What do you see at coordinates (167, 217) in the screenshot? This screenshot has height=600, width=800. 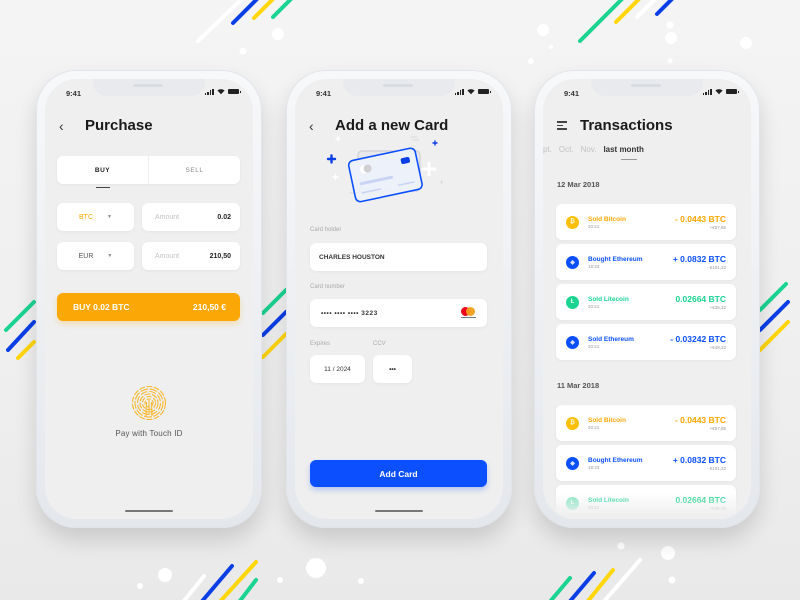 I see `amount-placeholder: Amount` at bounding box center [167, 217].